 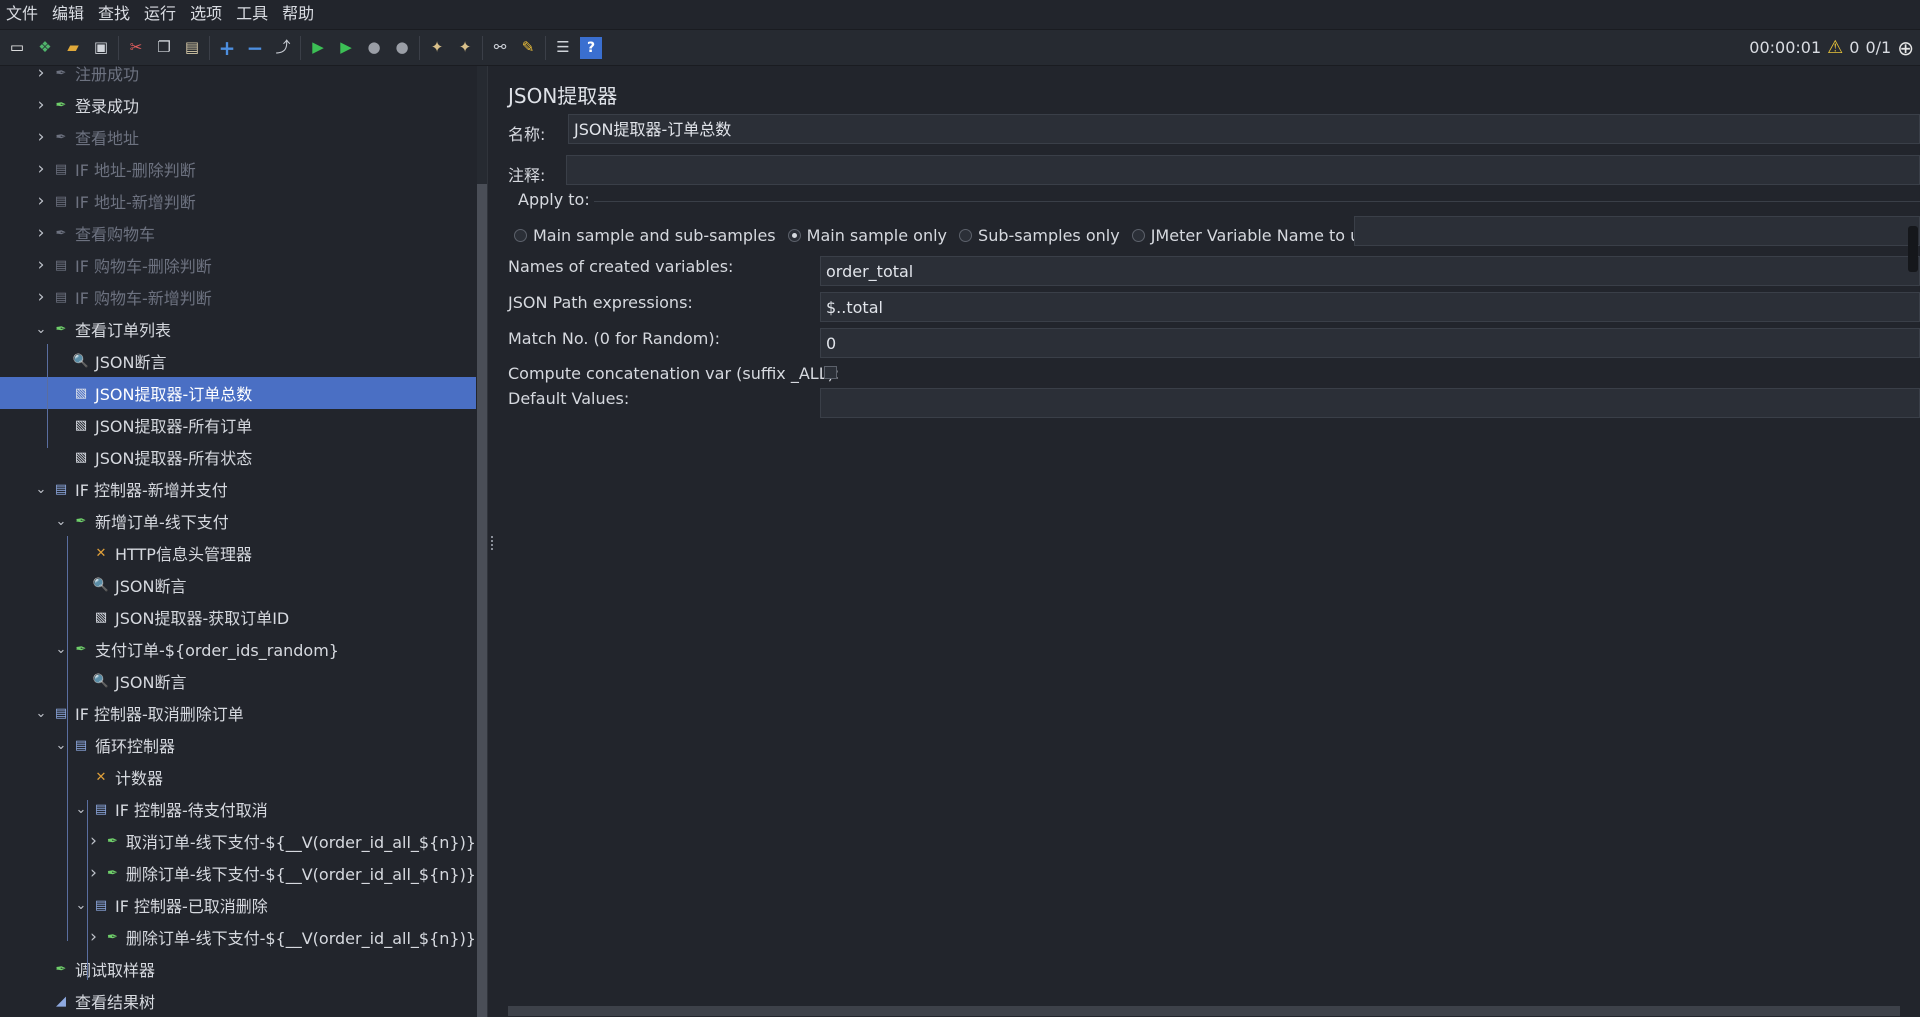 I want to click on apply-to-option: Main sample only, so click(x=867, y=235).